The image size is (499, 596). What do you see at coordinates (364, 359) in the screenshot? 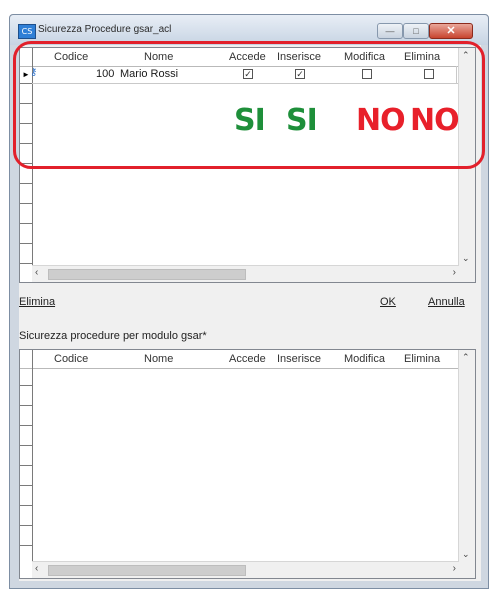
I see `column-header-modifica: Modifica` at bounding box center [364, 359].